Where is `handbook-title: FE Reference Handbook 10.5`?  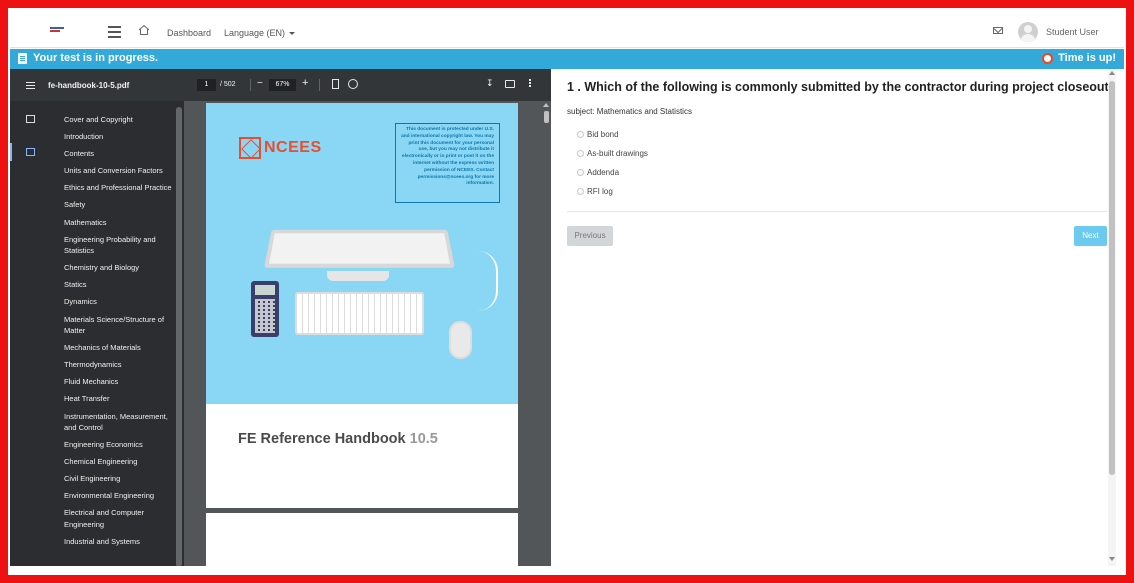
handbook-title: FE Reference Handbook 10.5 is located at coordinates (338, 439).